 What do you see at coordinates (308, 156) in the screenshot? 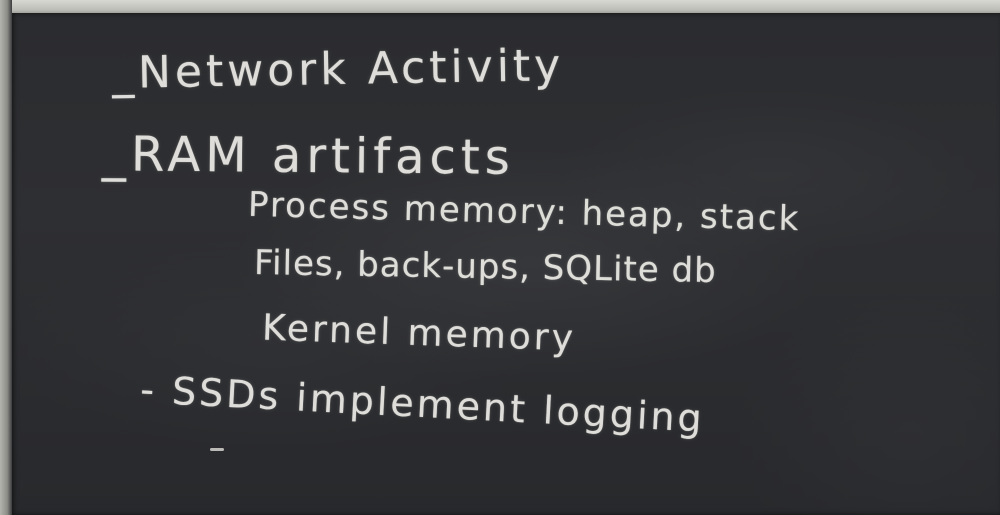
I see `chalk-line-ram-artifacts: _RAM artifacts` at bounding box center [308, 156].